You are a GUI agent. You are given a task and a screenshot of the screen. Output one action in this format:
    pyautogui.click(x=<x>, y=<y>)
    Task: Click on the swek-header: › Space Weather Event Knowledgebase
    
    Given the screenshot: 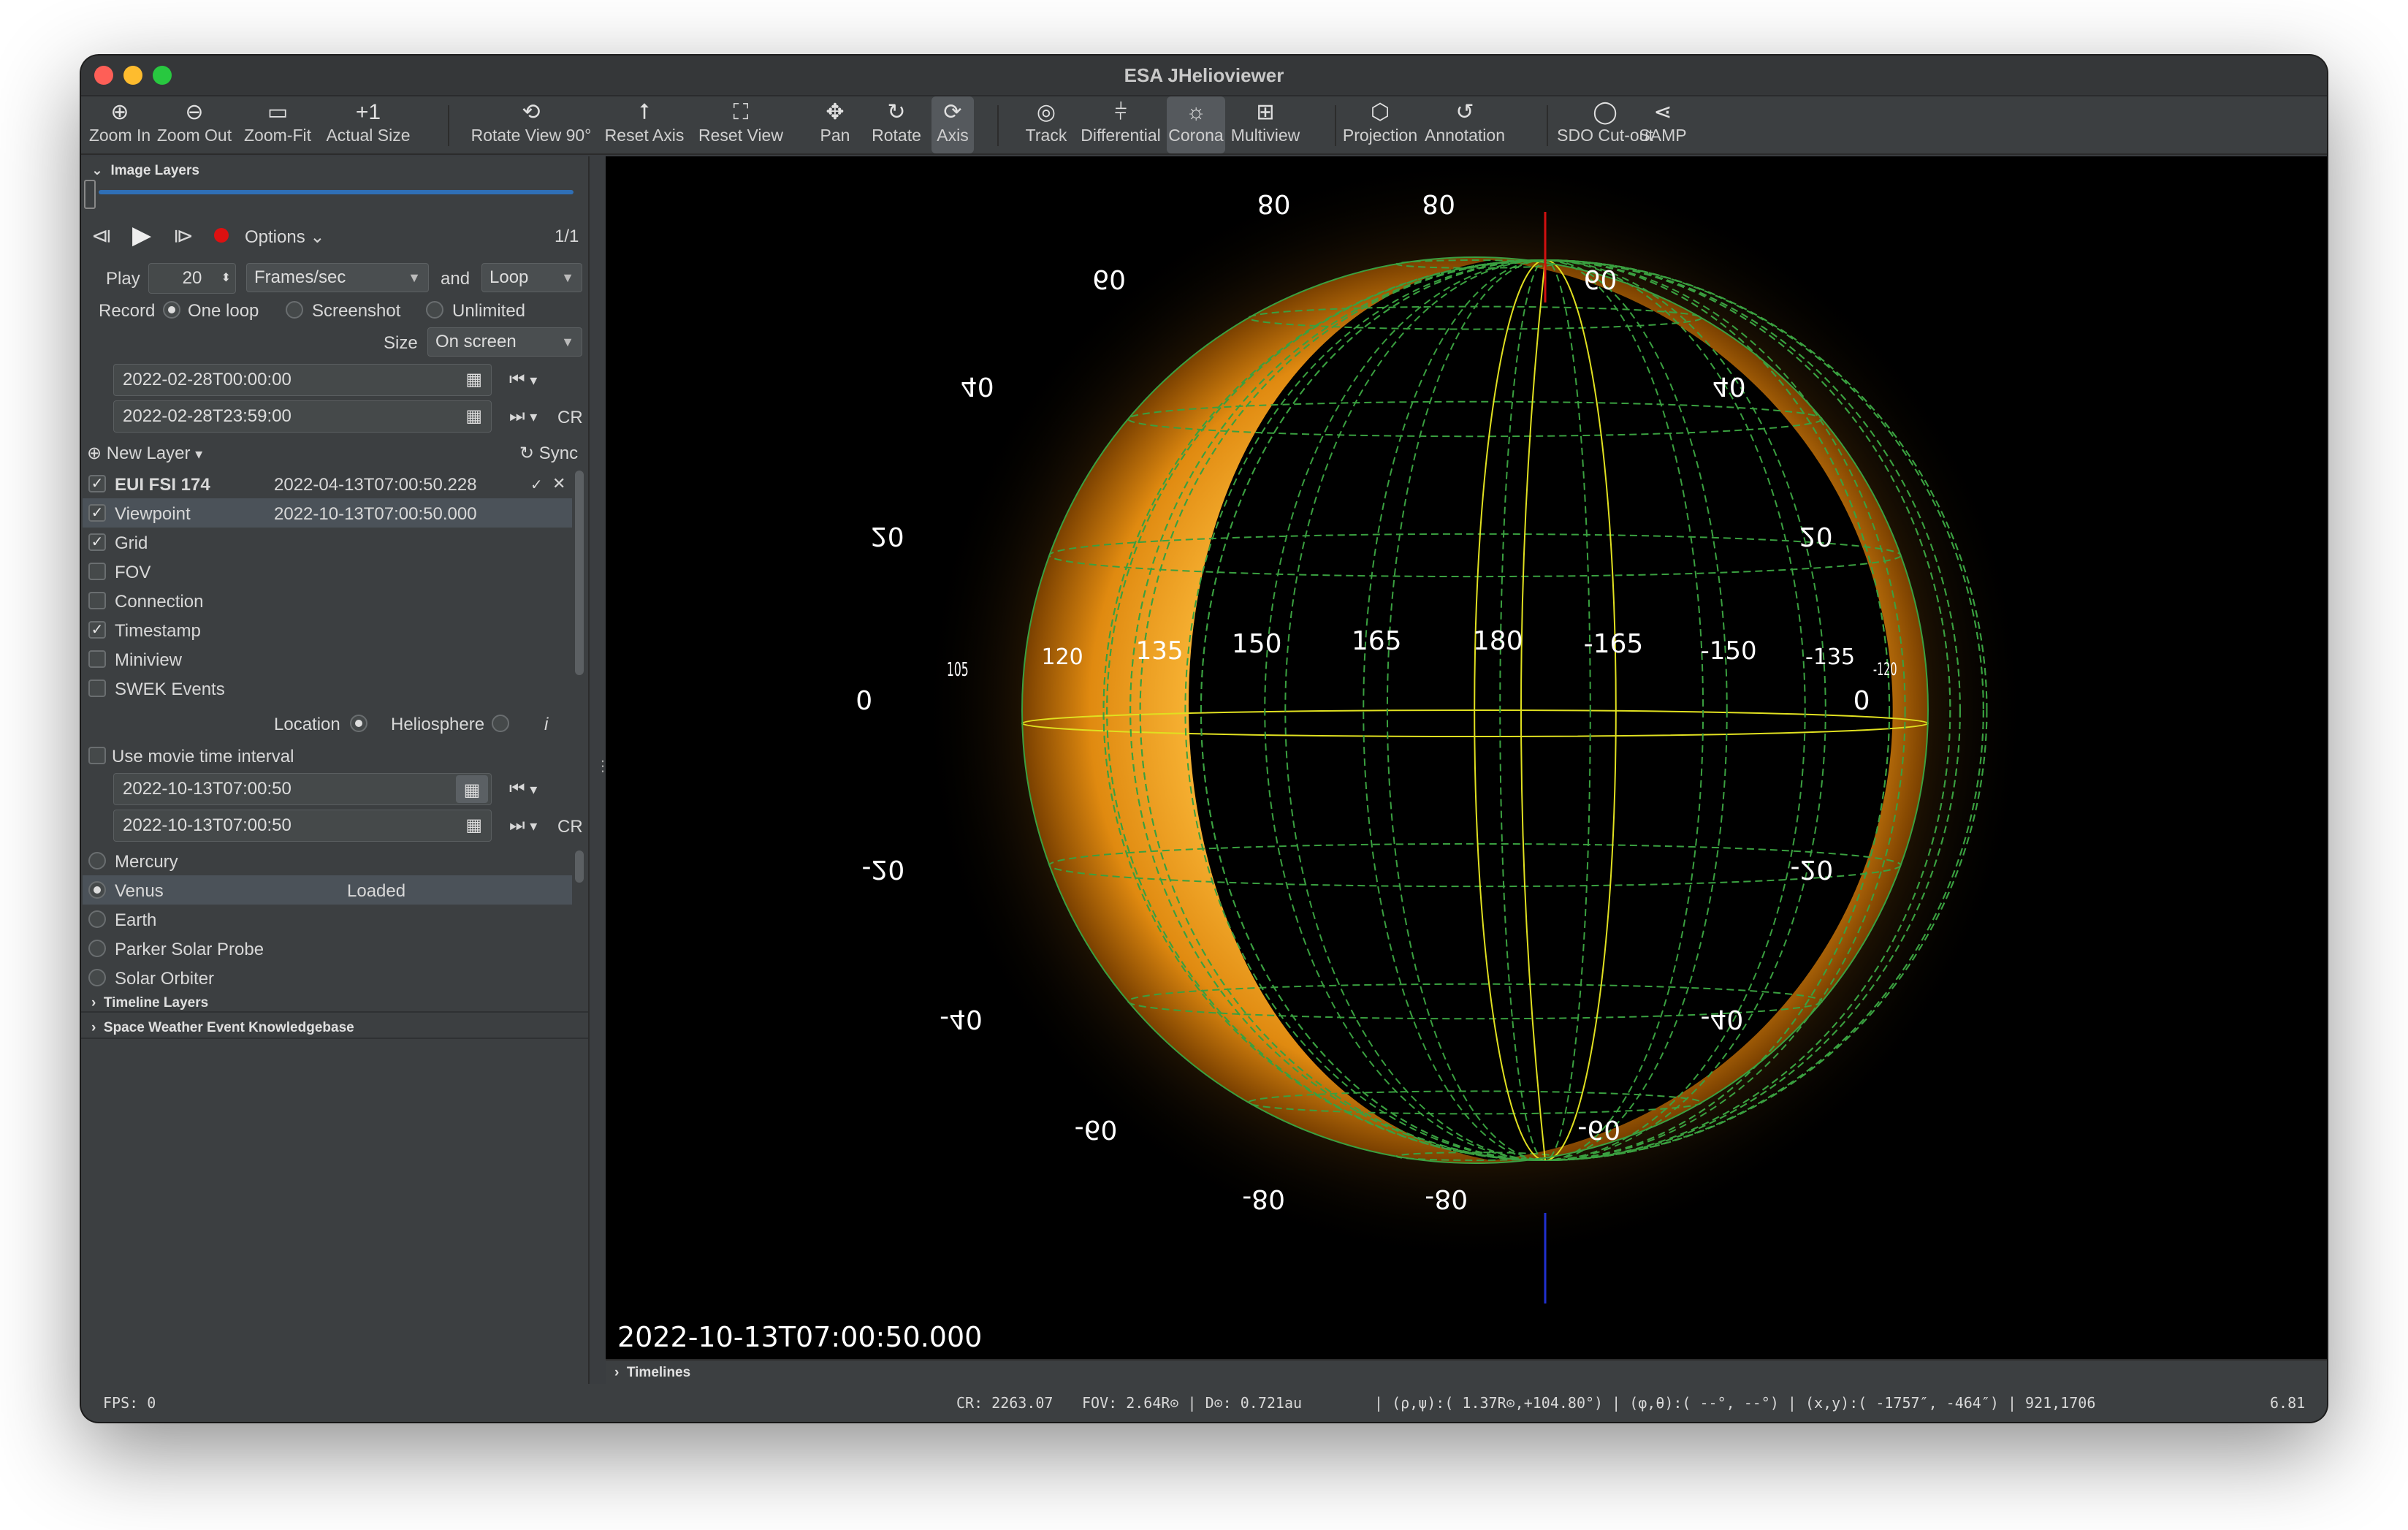 What is the action you would take?
    pyautogui.click(x=223, y=1028)
    